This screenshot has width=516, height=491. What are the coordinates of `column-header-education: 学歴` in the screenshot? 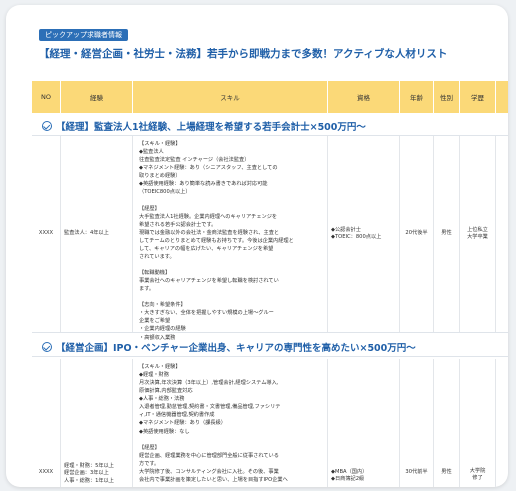 It's located at (478, 97).